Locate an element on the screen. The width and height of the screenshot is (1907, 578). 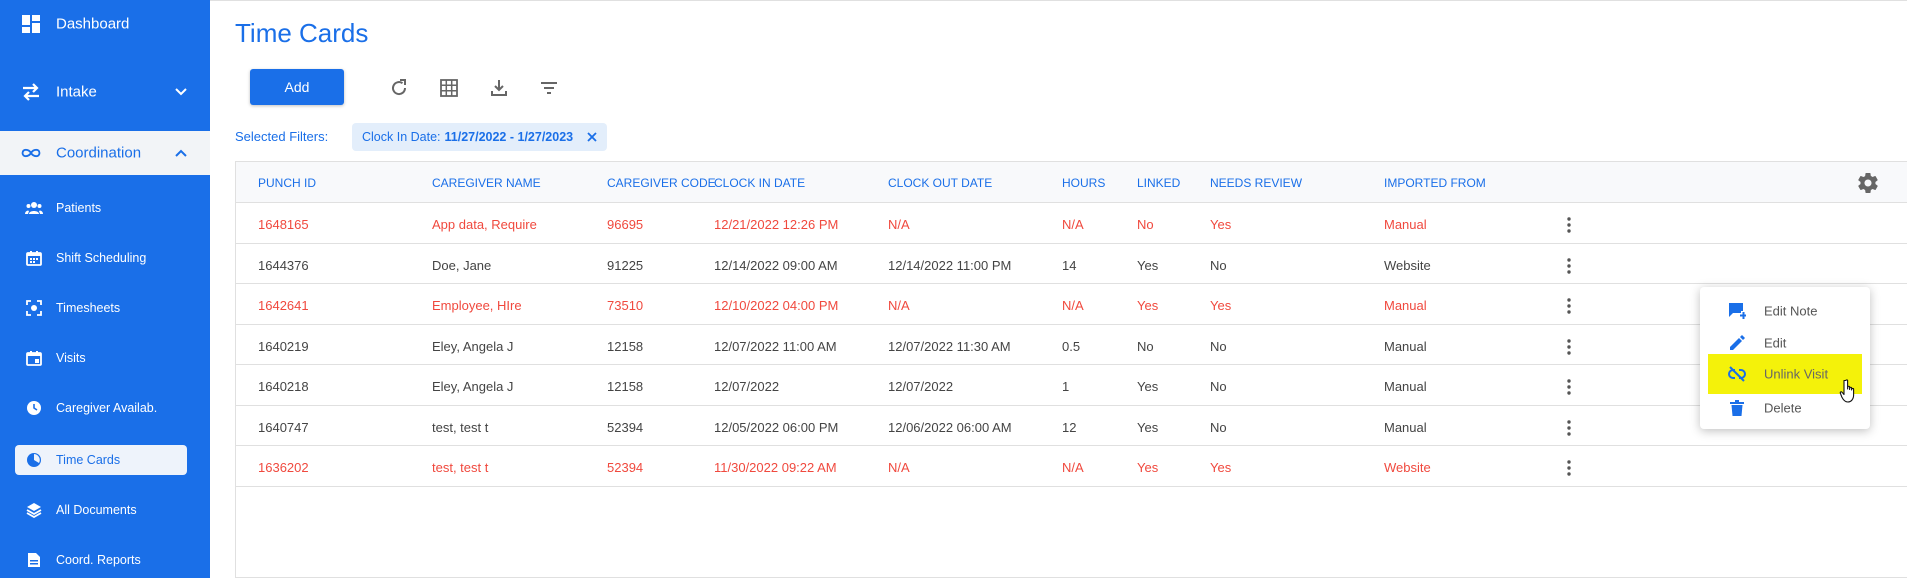
timer-icon is located at coordinates (34, 460).